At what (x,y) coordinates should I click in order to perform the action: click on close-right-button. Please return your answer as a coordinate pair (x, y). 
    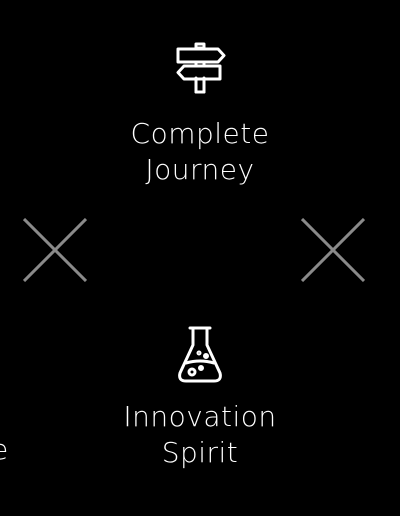
    Looking at the image, I should click on (333, 250).